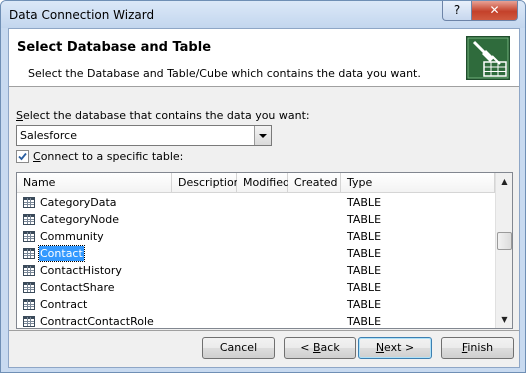 This screenshot has height=373, width=526. I want to click on table-row: Contract TABLE, so click(256, 304).